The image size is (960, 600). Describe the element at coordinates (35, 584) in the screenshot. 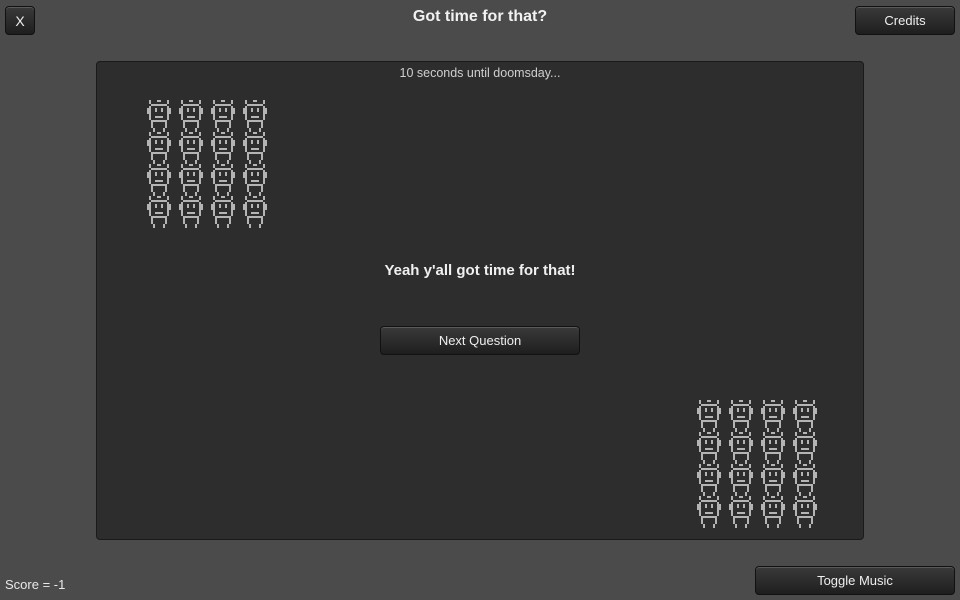

I see `score-label: Score = -1` at that location.